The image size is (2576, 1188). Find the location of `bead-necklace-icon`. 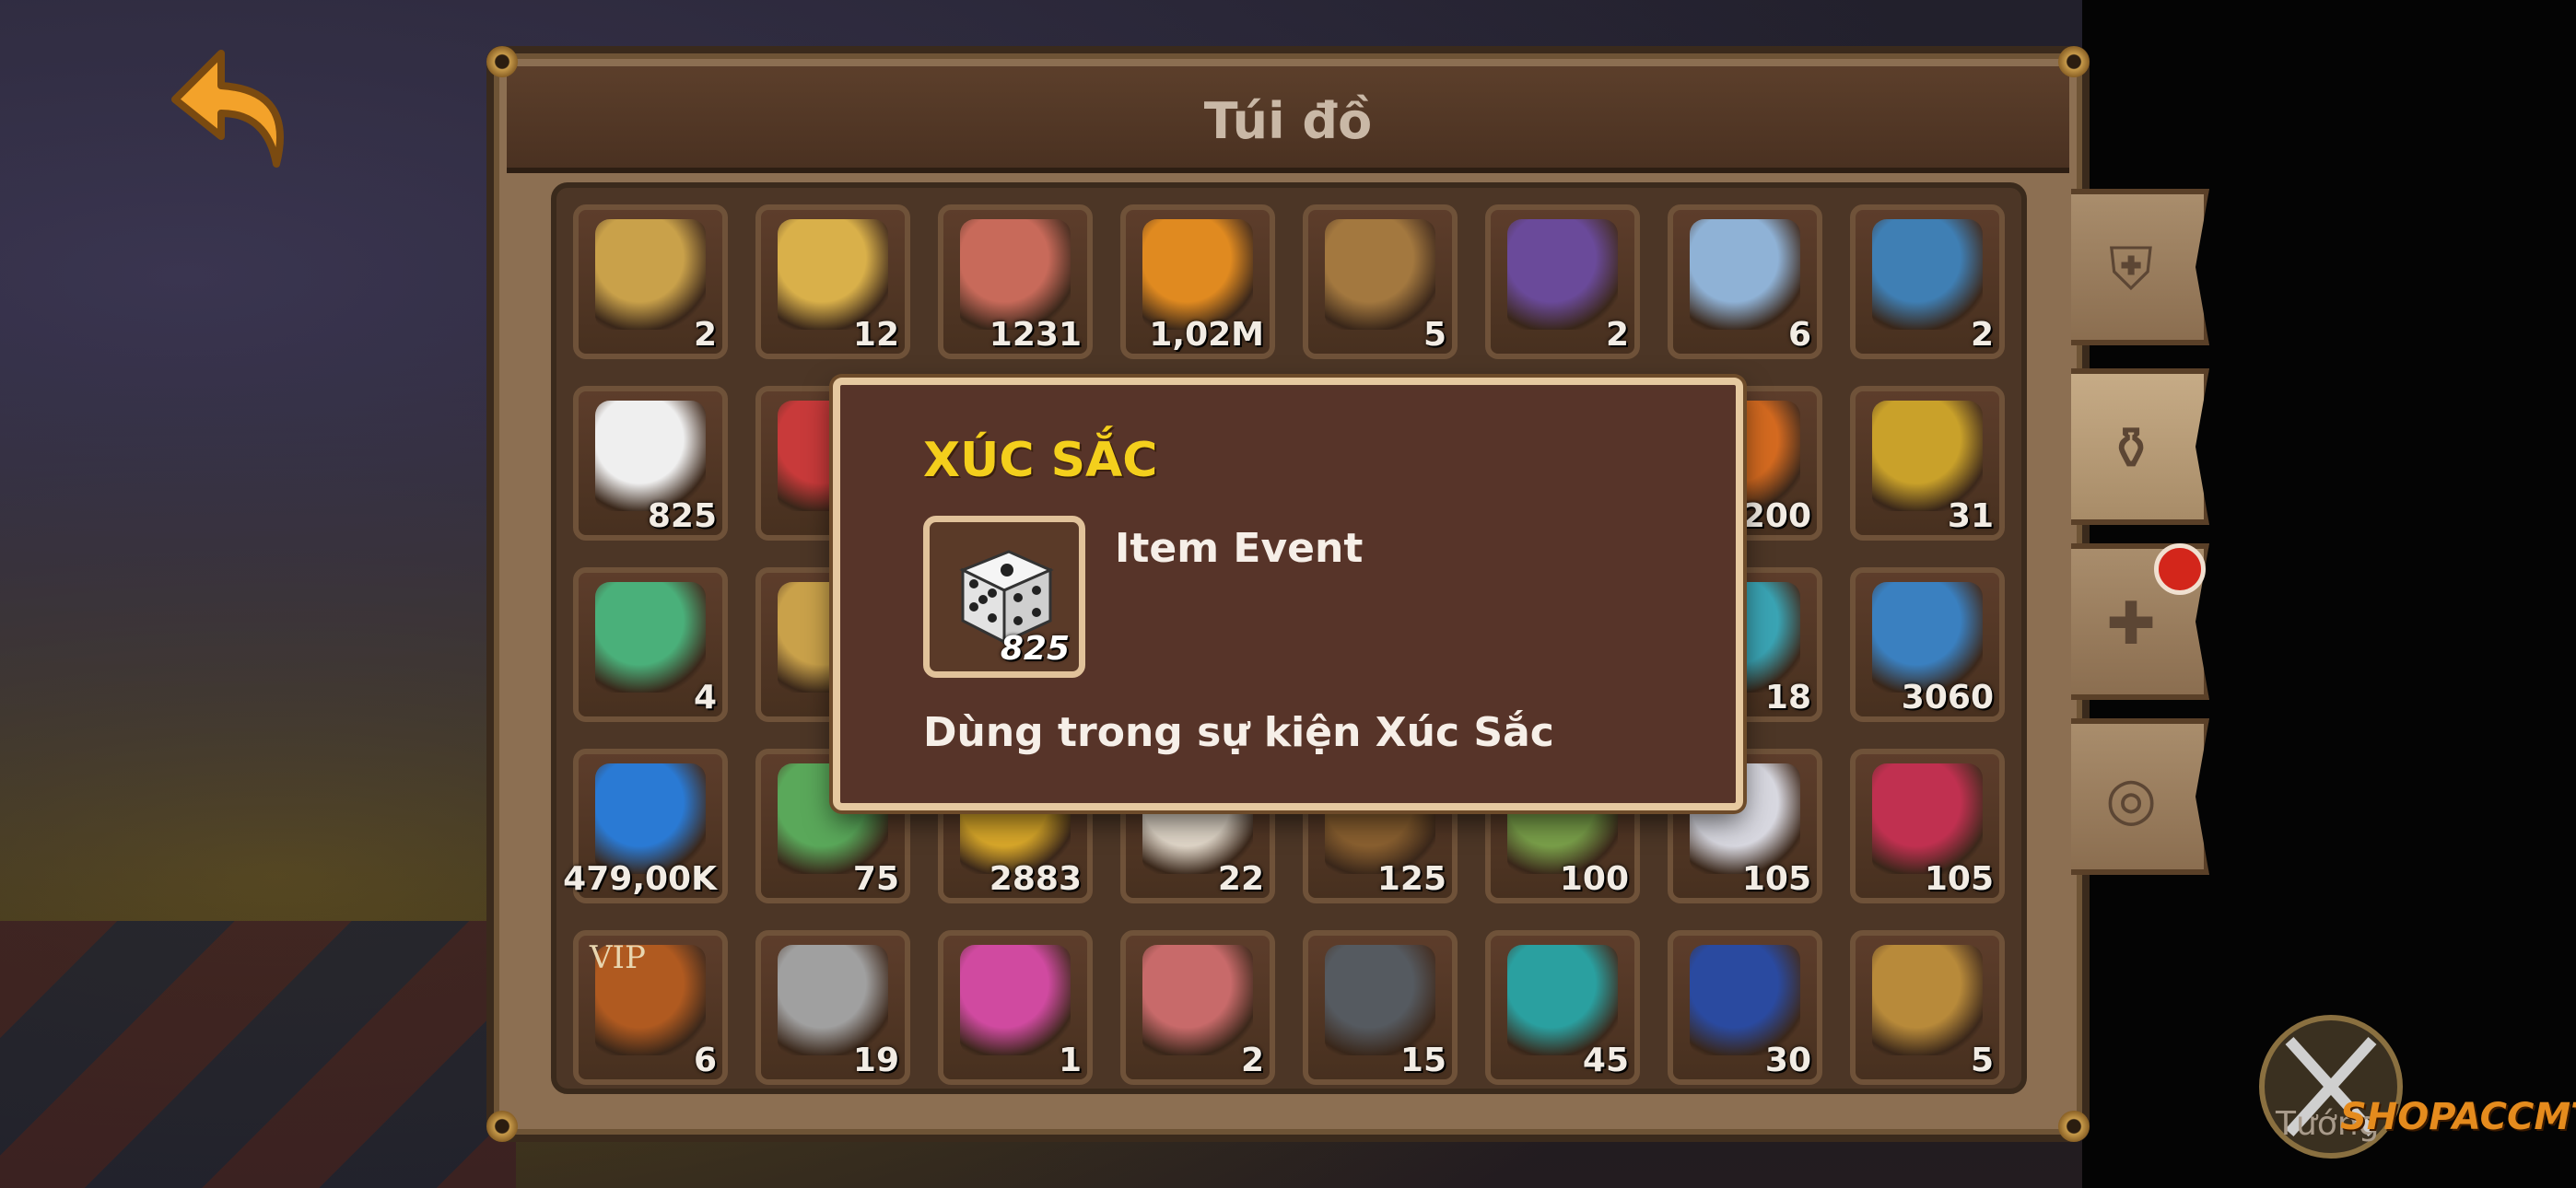

bead-necklace-icon is located at coordinates (1927, 818).